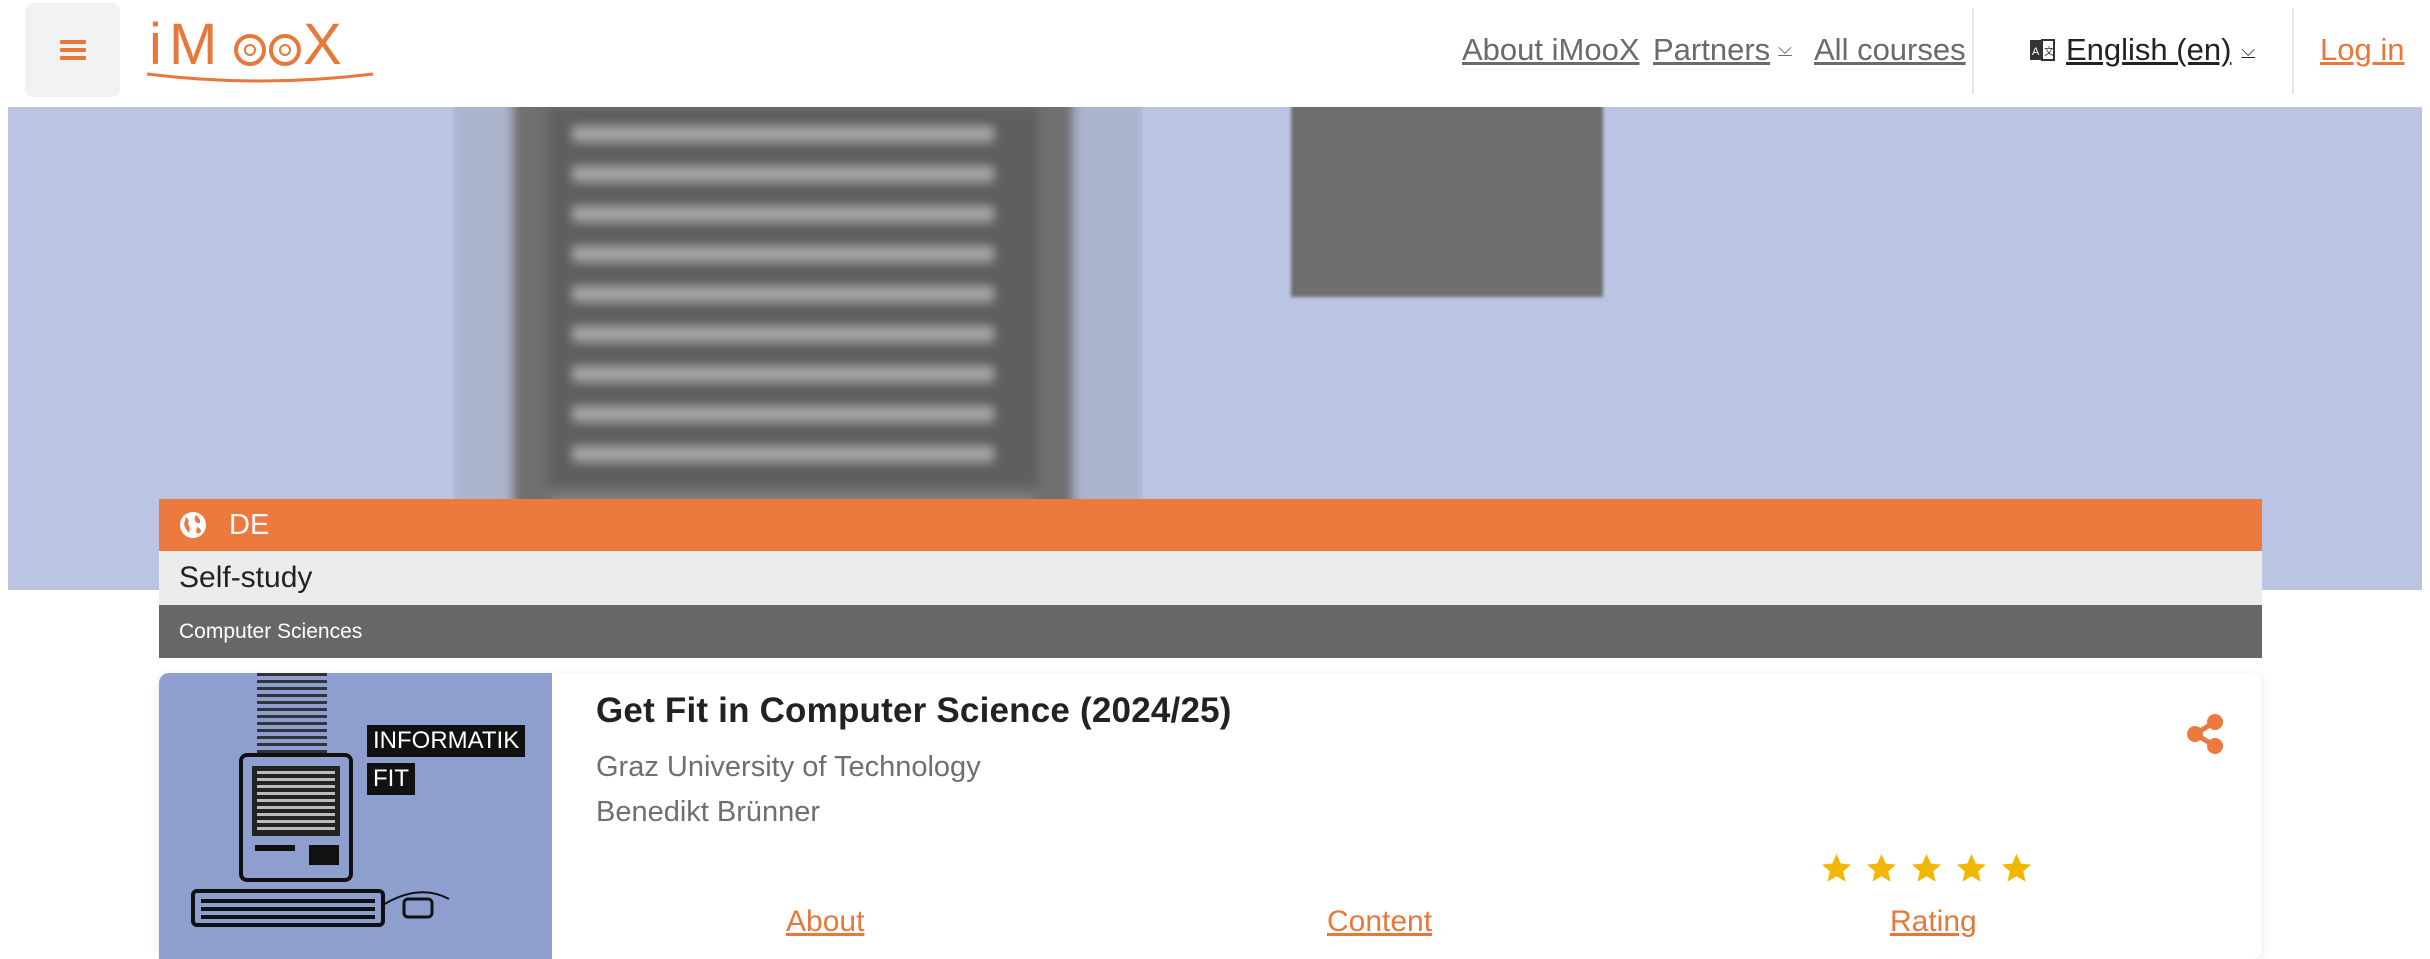 The image size is (2430, 959). Describe the element at coordinates (446, 741) in the screenshot. I see `thumbnail-label-informatik: INFORMATIK` at that location.